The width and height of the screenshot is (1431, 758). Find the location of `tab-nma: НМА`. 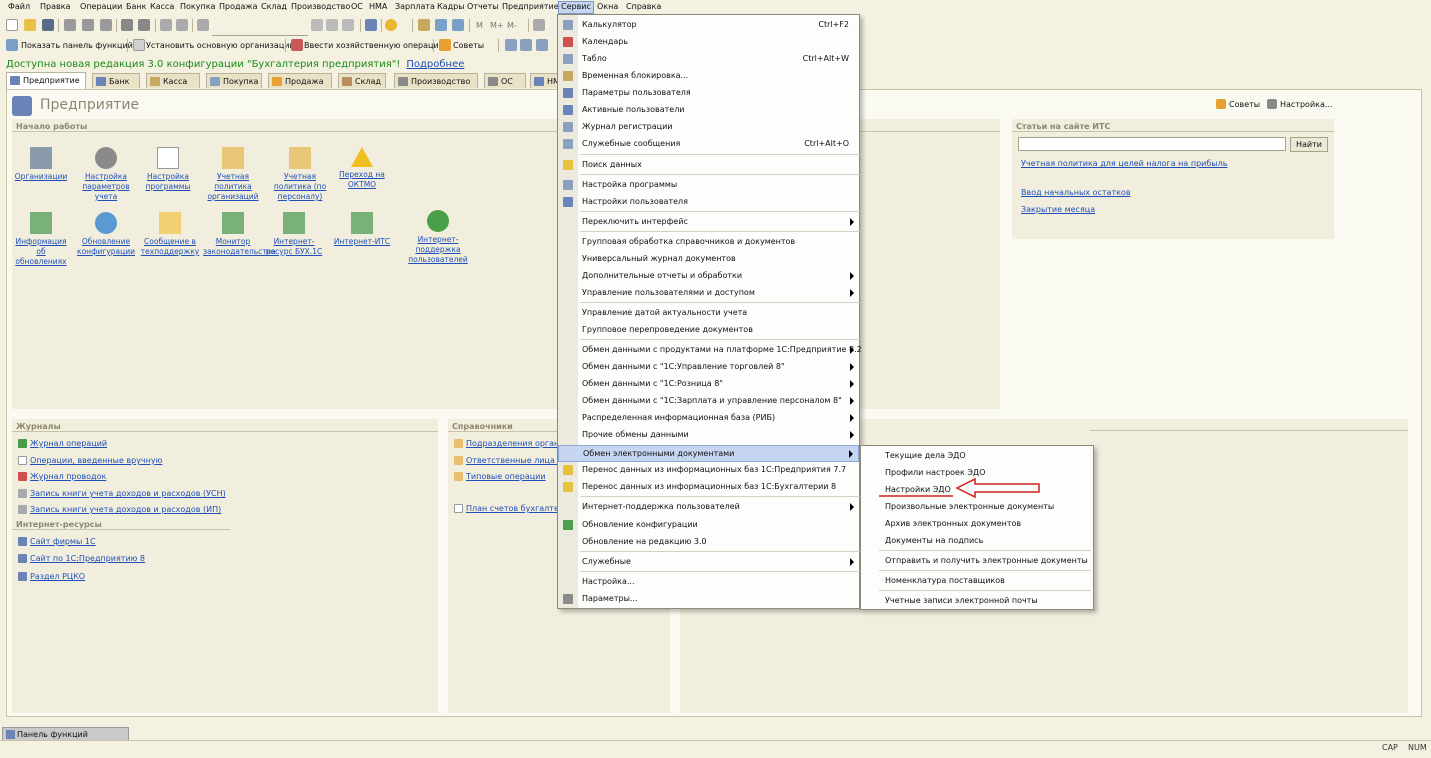

tab-nma: НМА is located at coordinates (547, 80).